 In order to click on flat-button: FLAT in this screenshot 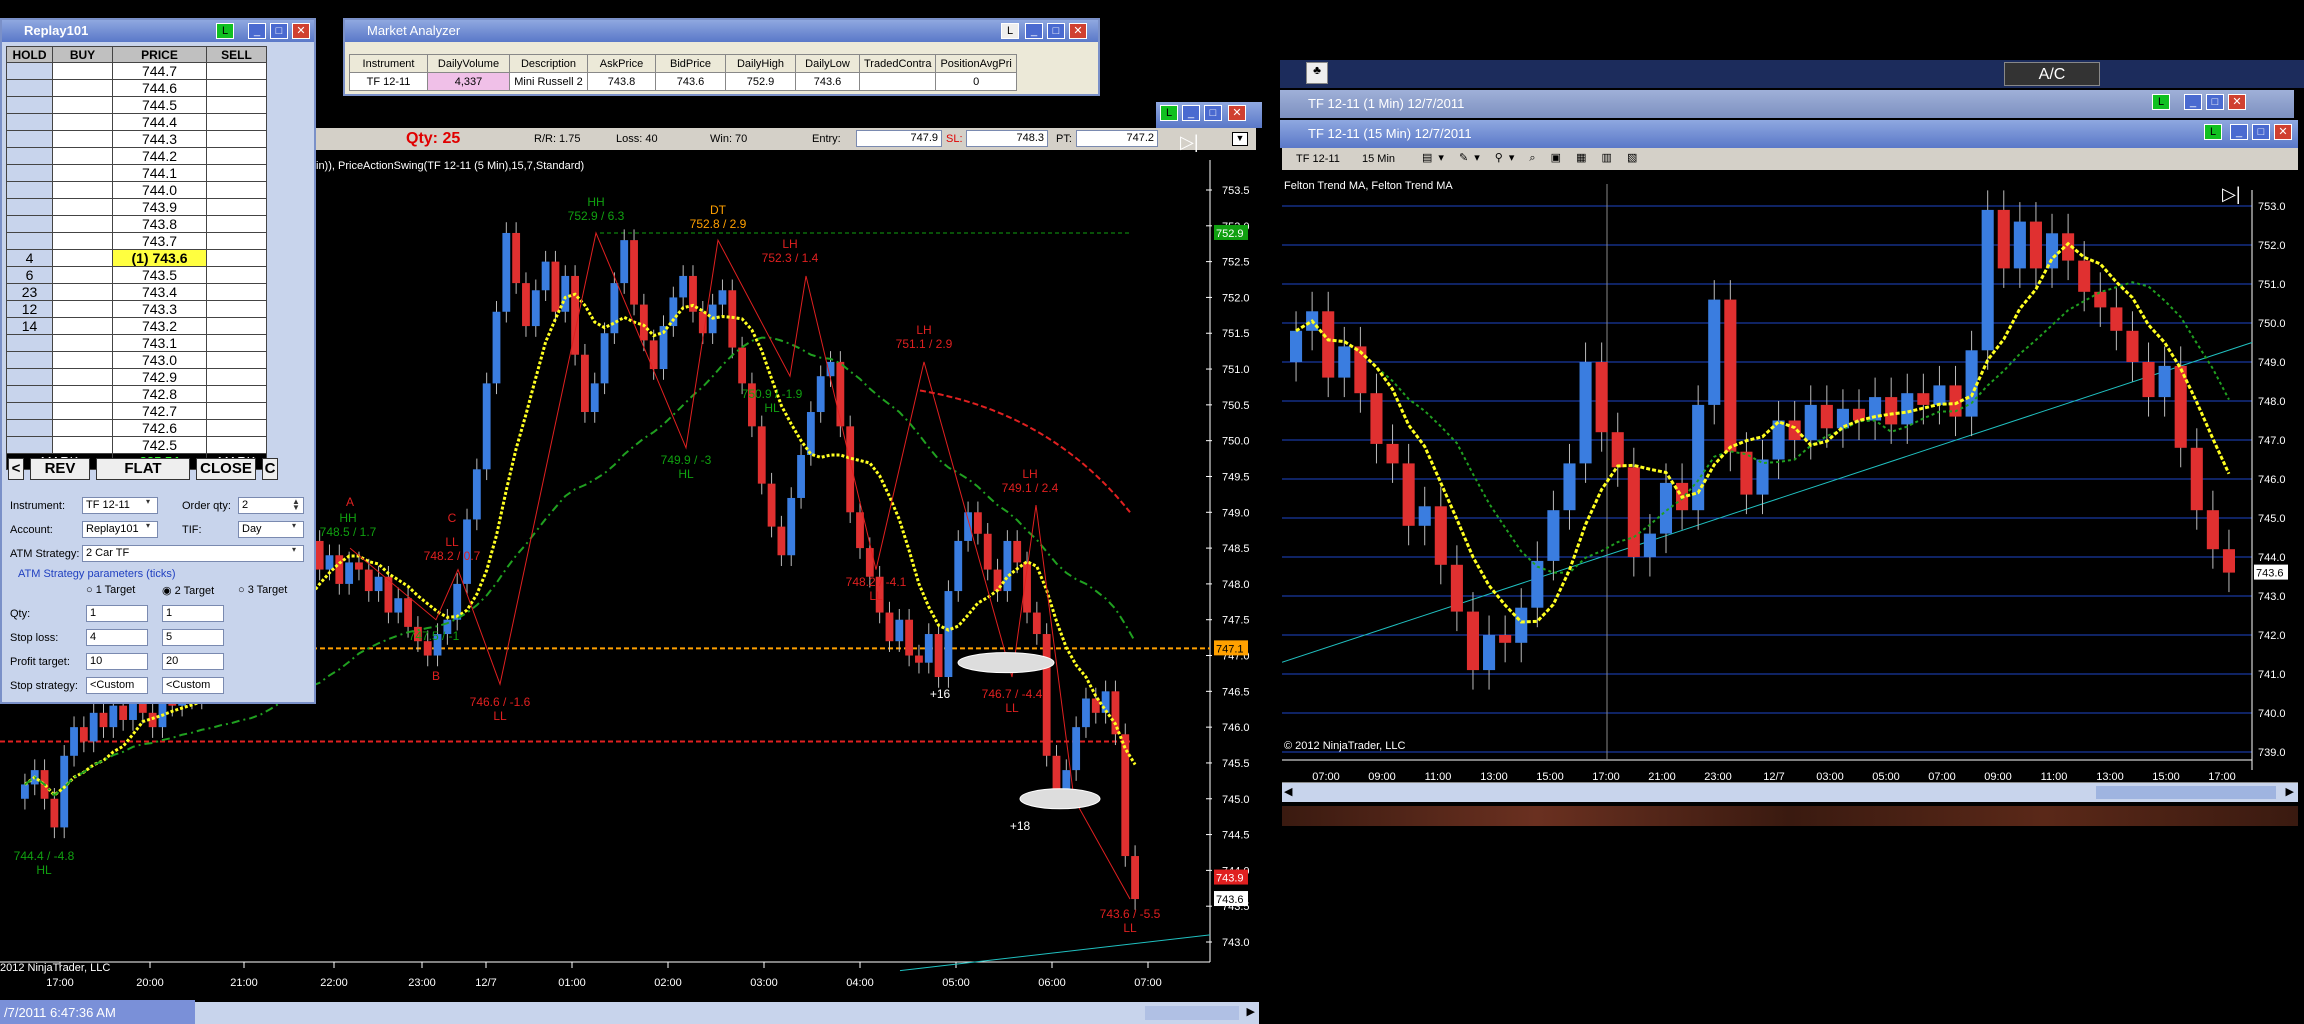, I will do `click(143, 469)`.